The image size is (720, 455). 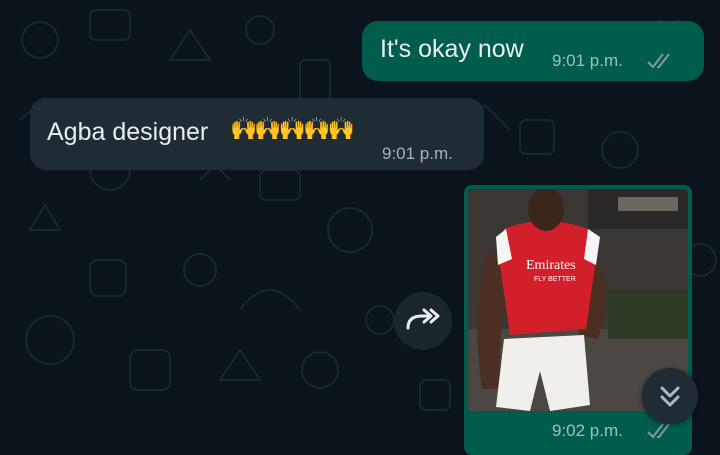 I want to click on incoming-message-bubble: Agba designer 🙌🙌🙌🙌🙌 9:01 p.m., so click(x=257, y=134).